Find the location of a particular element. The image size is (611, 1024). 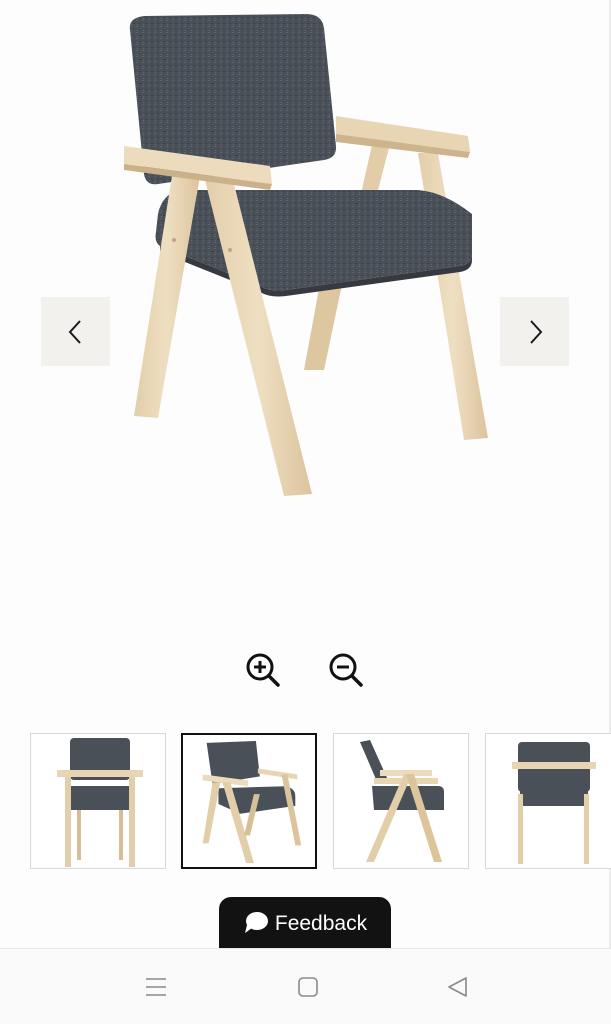

home-button is located at coordinates (308, 987).